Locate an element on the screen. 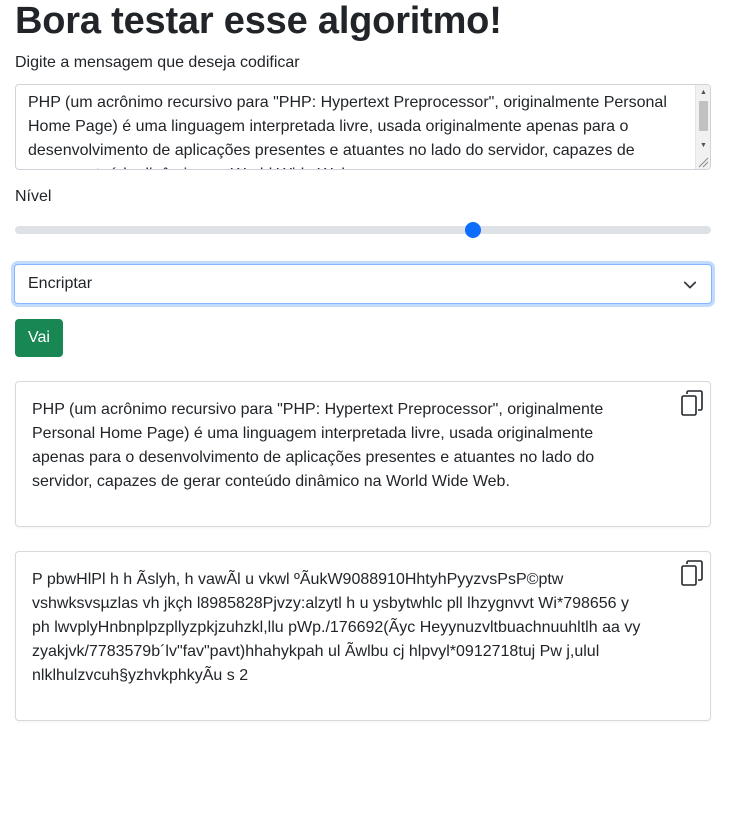 This screenshot has height=836, width=739. textarea-scrollbar: ▲ ▼ is located at coordinates (702, 127).